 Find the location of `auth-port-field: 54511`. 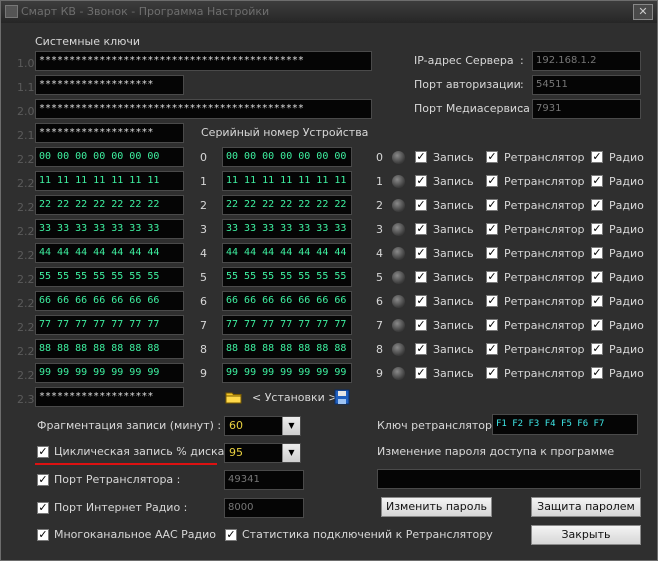

auth-port-field: 54511 is located at coordinates (586, 85).